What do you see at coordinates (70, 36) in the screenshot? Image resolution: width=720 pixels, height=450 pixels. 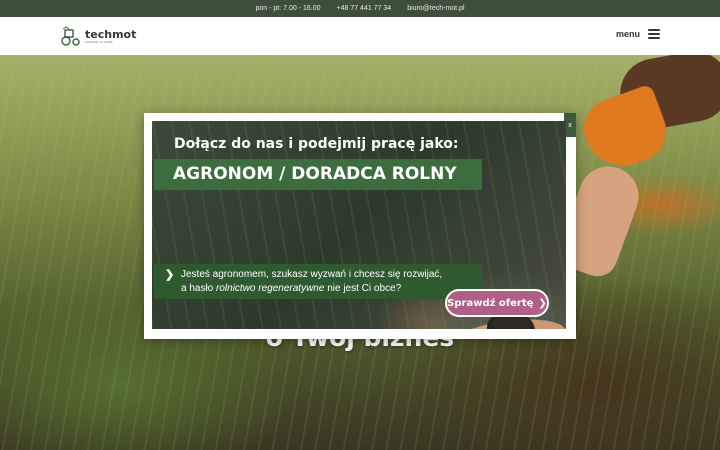 I see `tractor-logo-icon` at bounding box center [70, 36].